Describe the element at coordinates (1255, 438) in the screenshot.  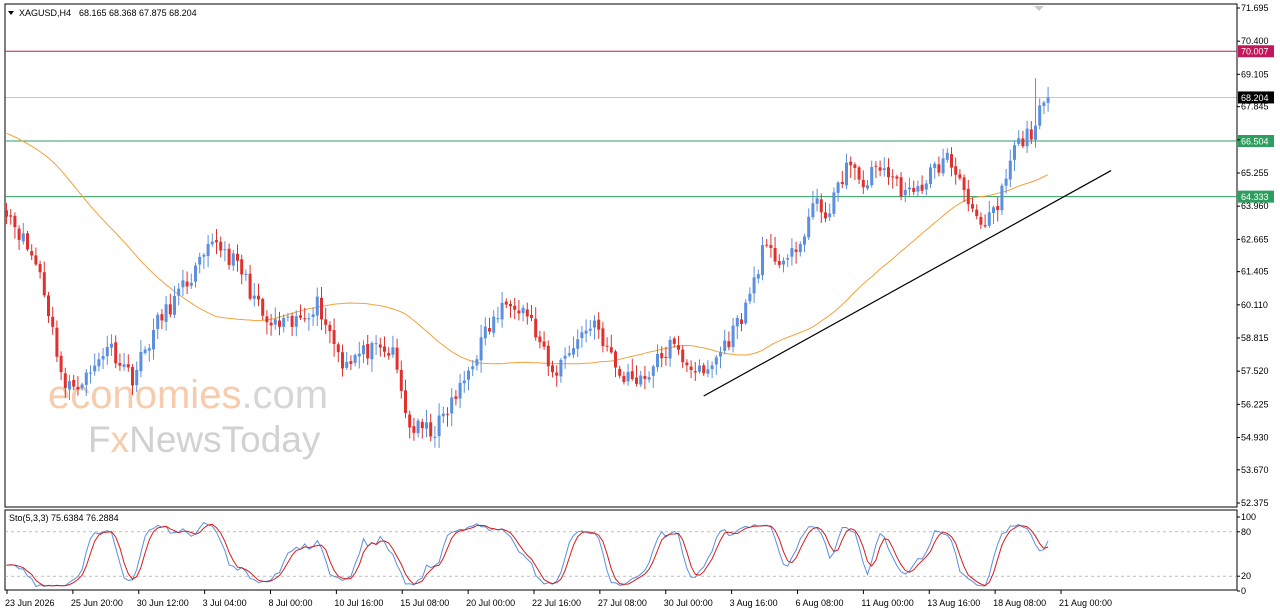
I see `price-tick-label: 54.930` at that location.